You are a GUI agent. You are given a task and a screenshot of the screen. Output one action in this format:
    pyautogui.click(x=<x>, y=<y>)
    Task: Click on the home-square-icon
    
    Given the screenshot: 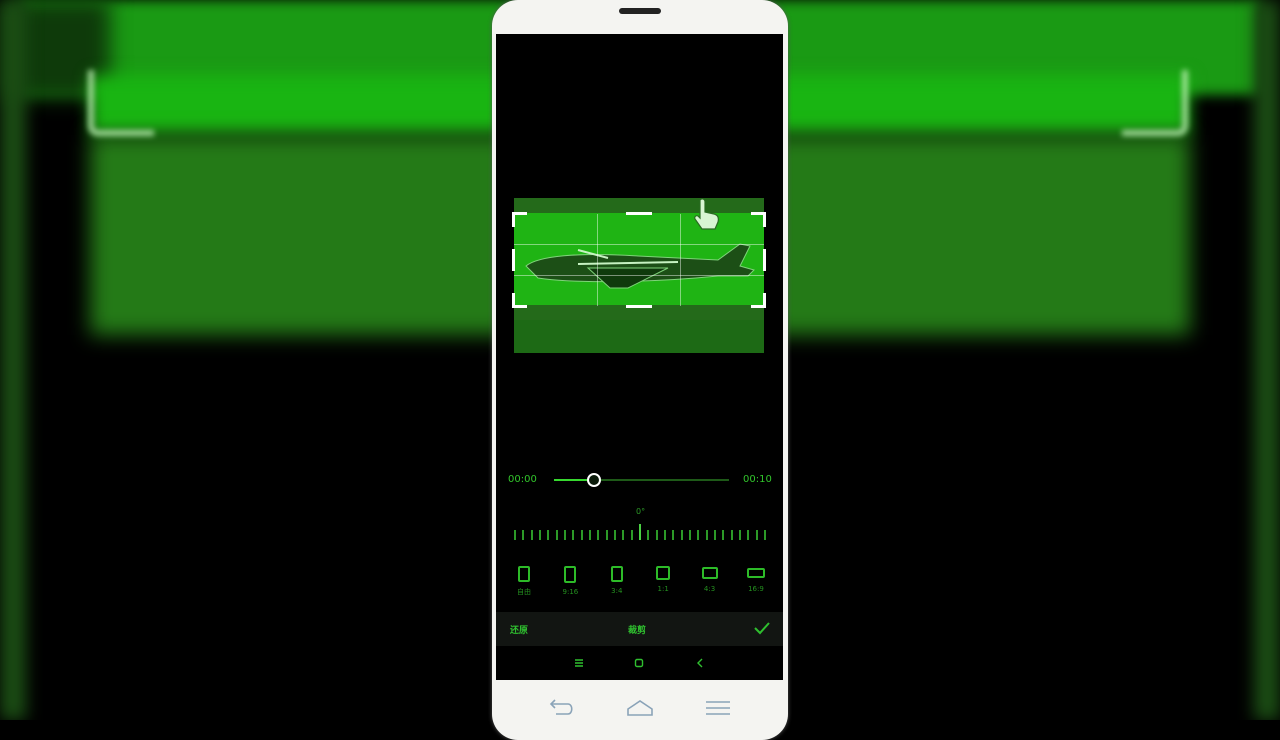 What is the action you would take?
    pyautogui.click(x=639, y=663)
    